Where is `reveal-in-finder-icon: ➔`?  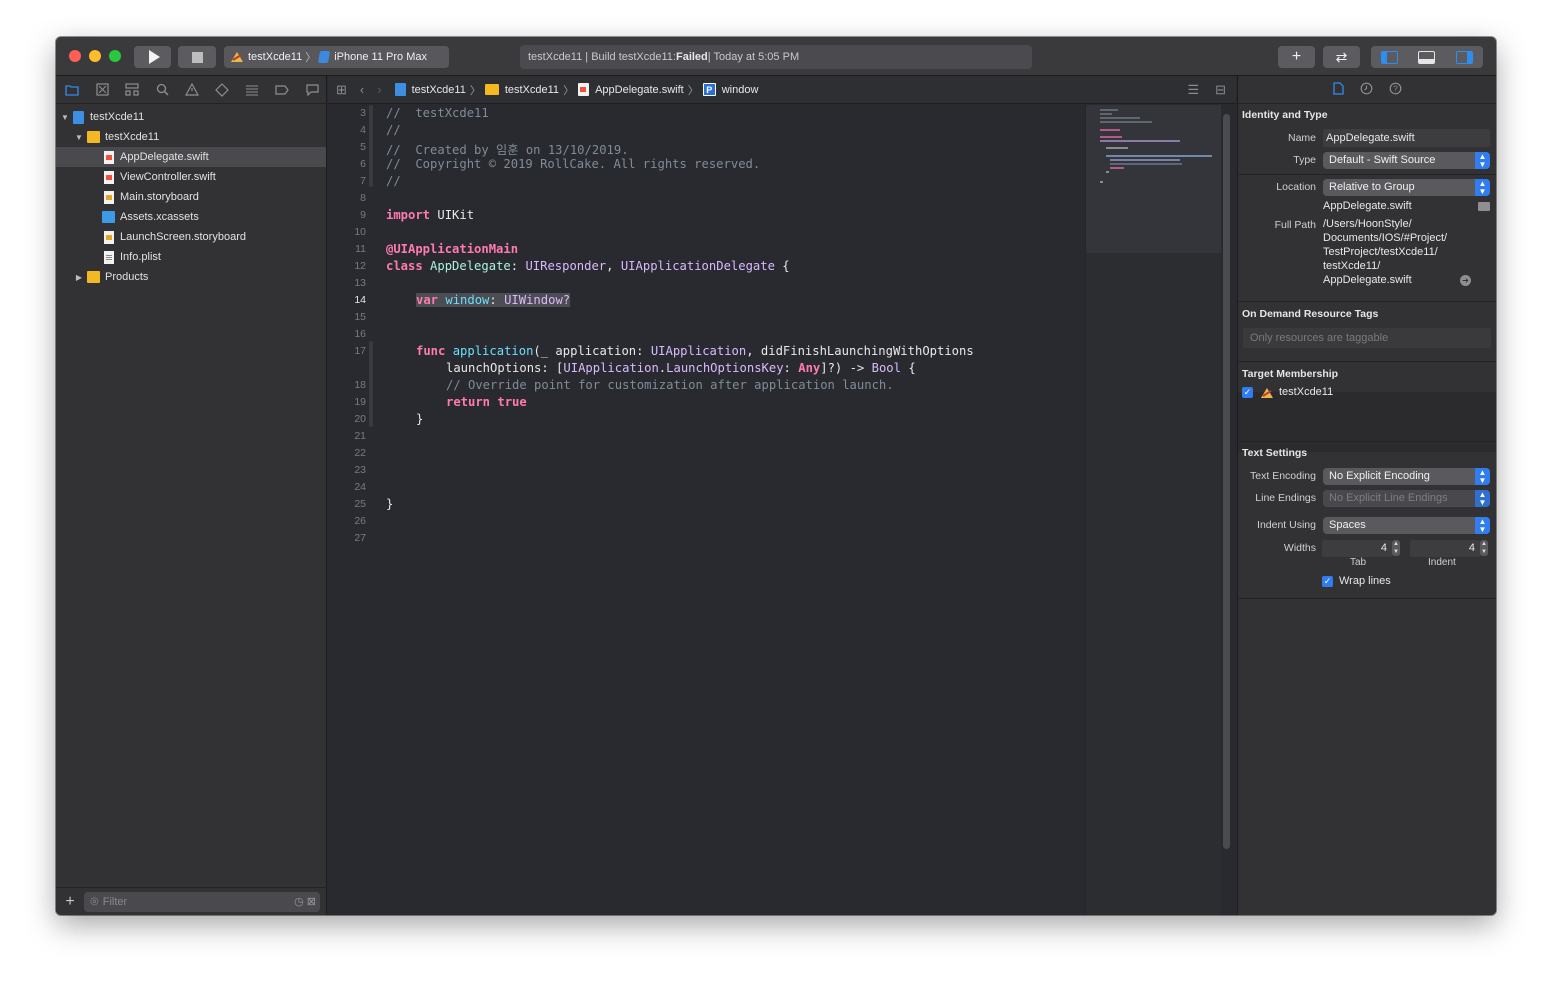 reveal-in-finder-icon: ➔ is located at coordinates (1465, 280).